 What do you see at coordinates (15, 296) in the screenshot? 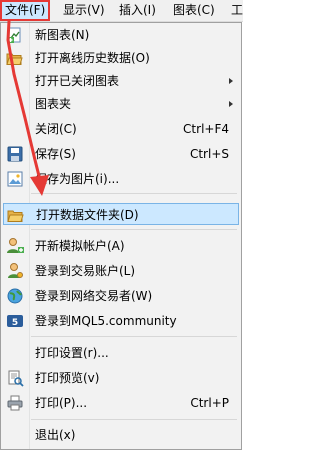
I see `globe-icon` at bounding box center [15, 296].